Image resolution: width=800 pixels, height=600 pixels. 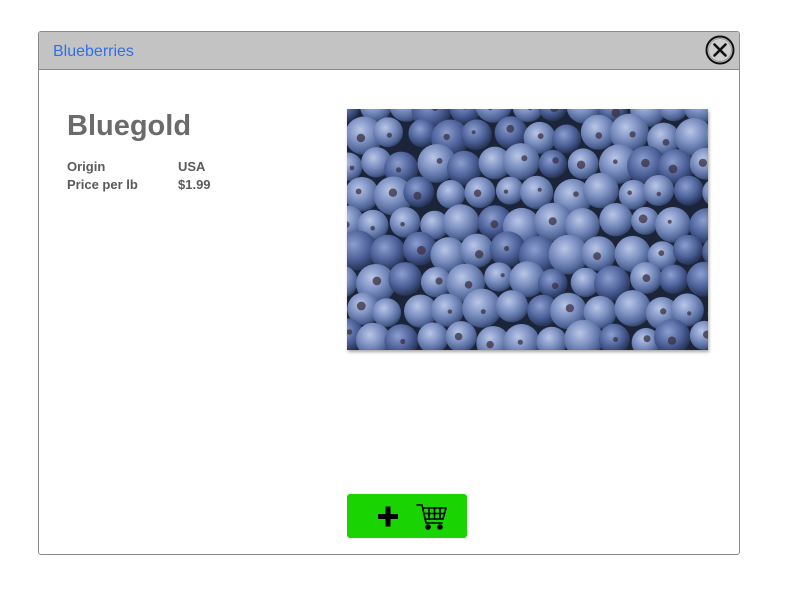 What do you see at coordinates (86, 166) in the screenshot?
I see `origin-label: Origin` at bounding box center [86, 166].